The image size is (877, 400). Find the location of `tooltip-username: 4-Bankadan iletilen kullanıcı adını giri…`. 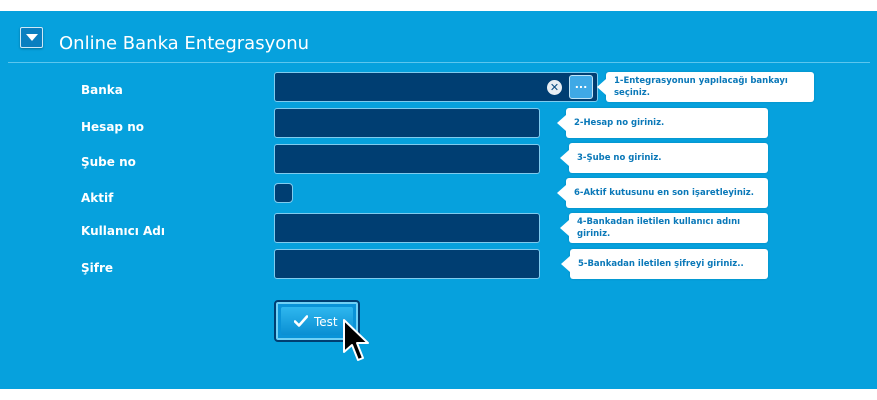

tooltip-username: 4-Bankadan iletilen kullanıcı adını giri… is located at coordinates (664, 228).